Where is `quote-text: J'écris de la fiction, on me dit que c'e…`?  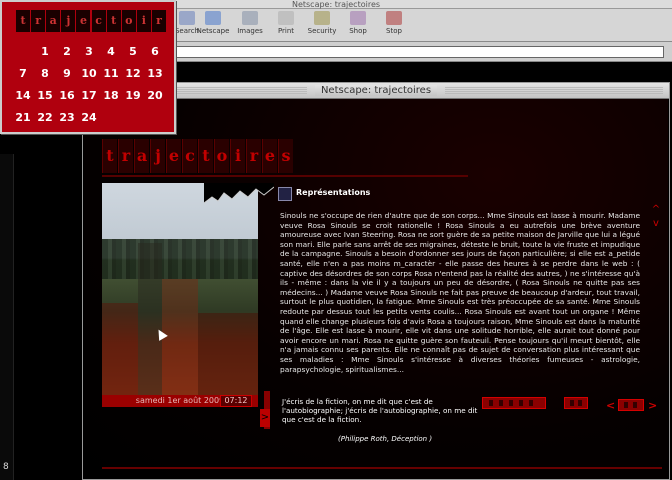
quote-text: J'écris de la fiction, on me dit que c'e… is located at coordinates (380, 411).